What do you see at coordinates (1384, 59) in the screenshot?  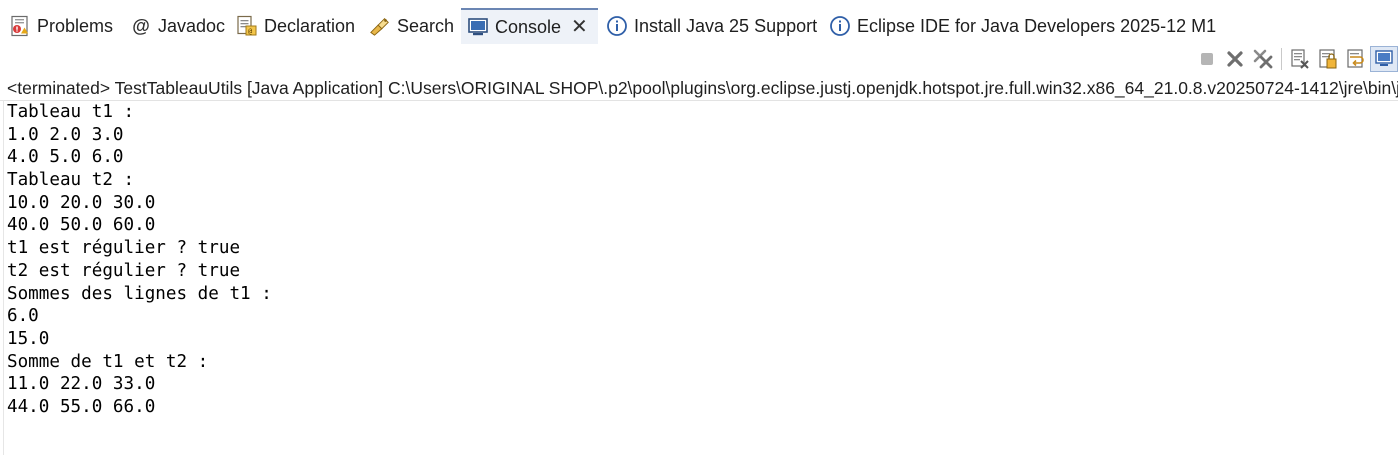 I see `pin-console-icon` at bounding box center [1384, 59].